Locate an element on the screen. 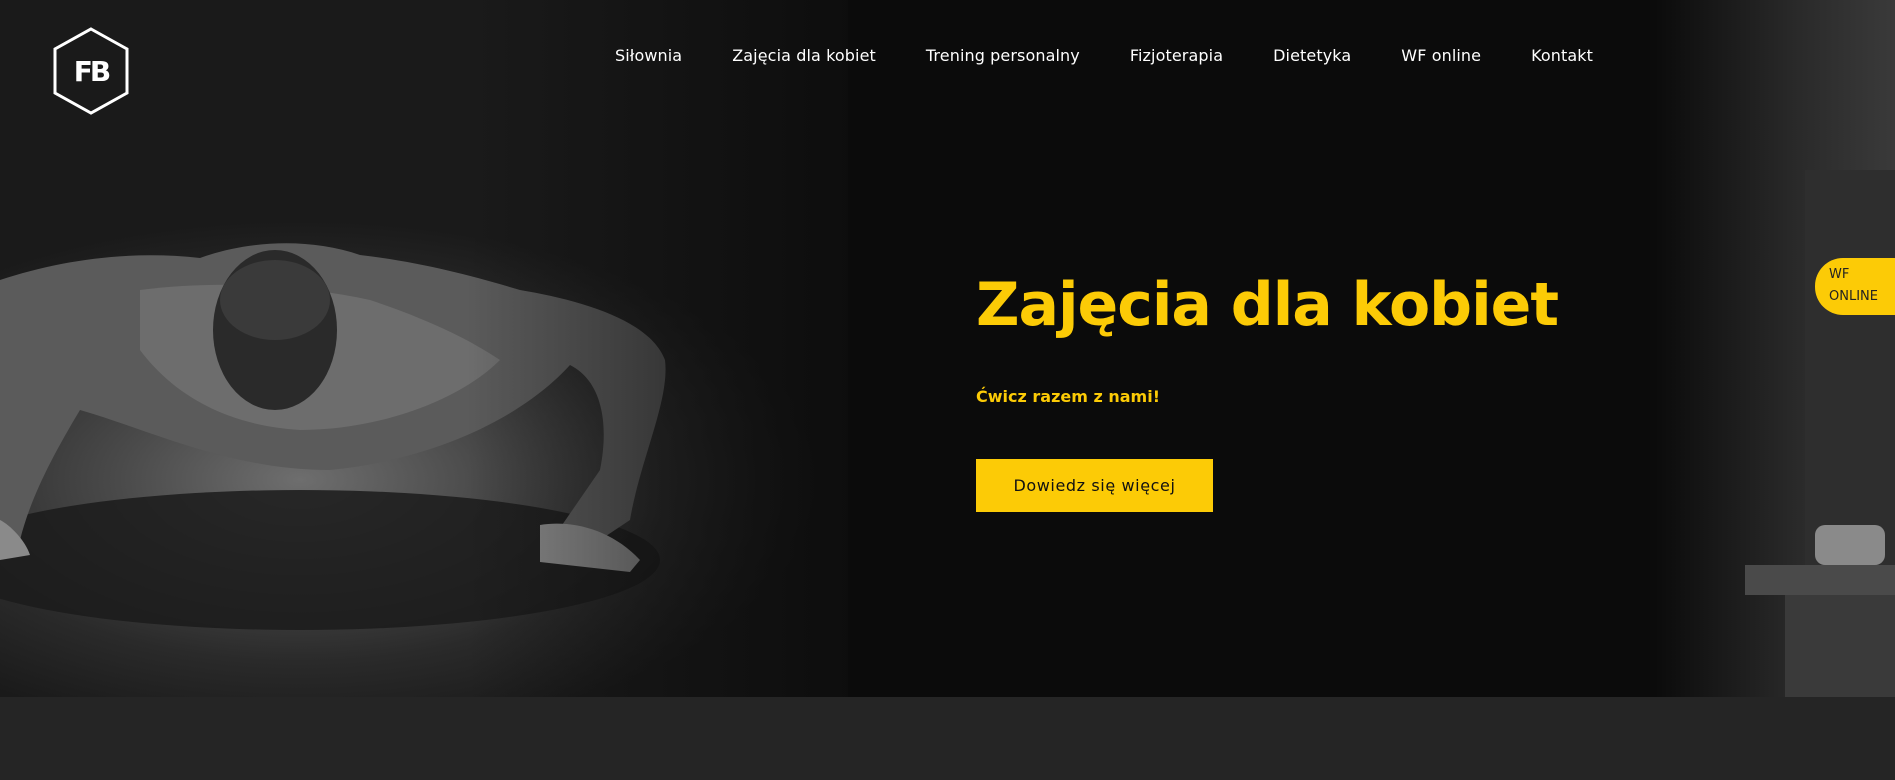 Image resolution: width=1895 pixels, height=780 pixels. nav-item-zajecia-dla-kobiet: Zajęcia dla kobiet is located at coordinates (804, 55).